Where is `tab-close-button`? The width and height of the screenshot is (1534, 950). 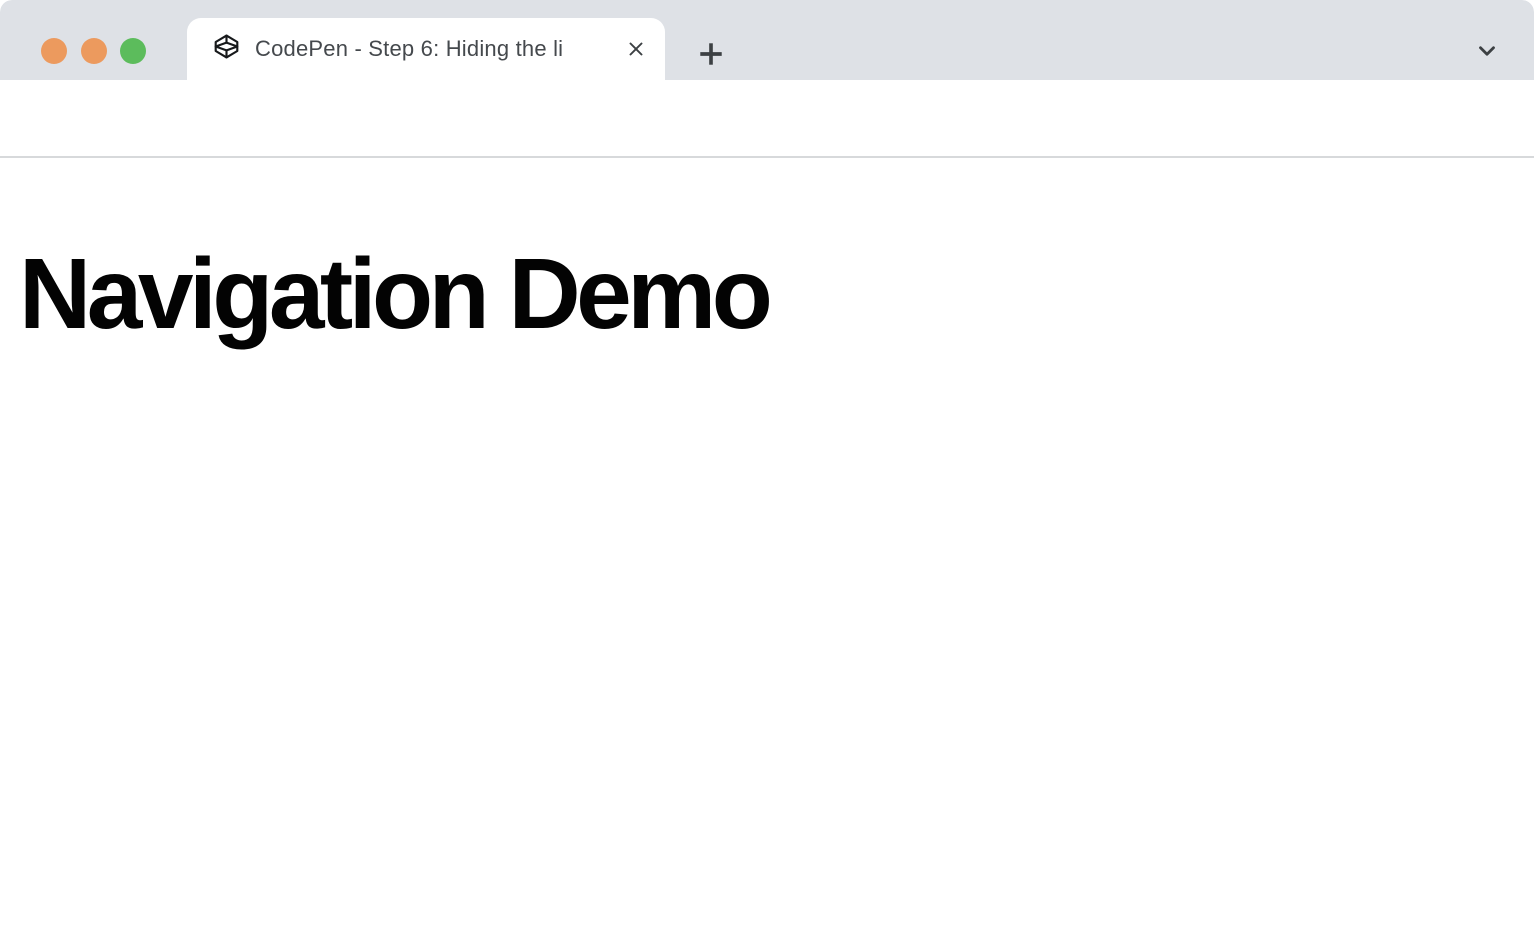 tab-close-button is located at coordinates (636, 49).